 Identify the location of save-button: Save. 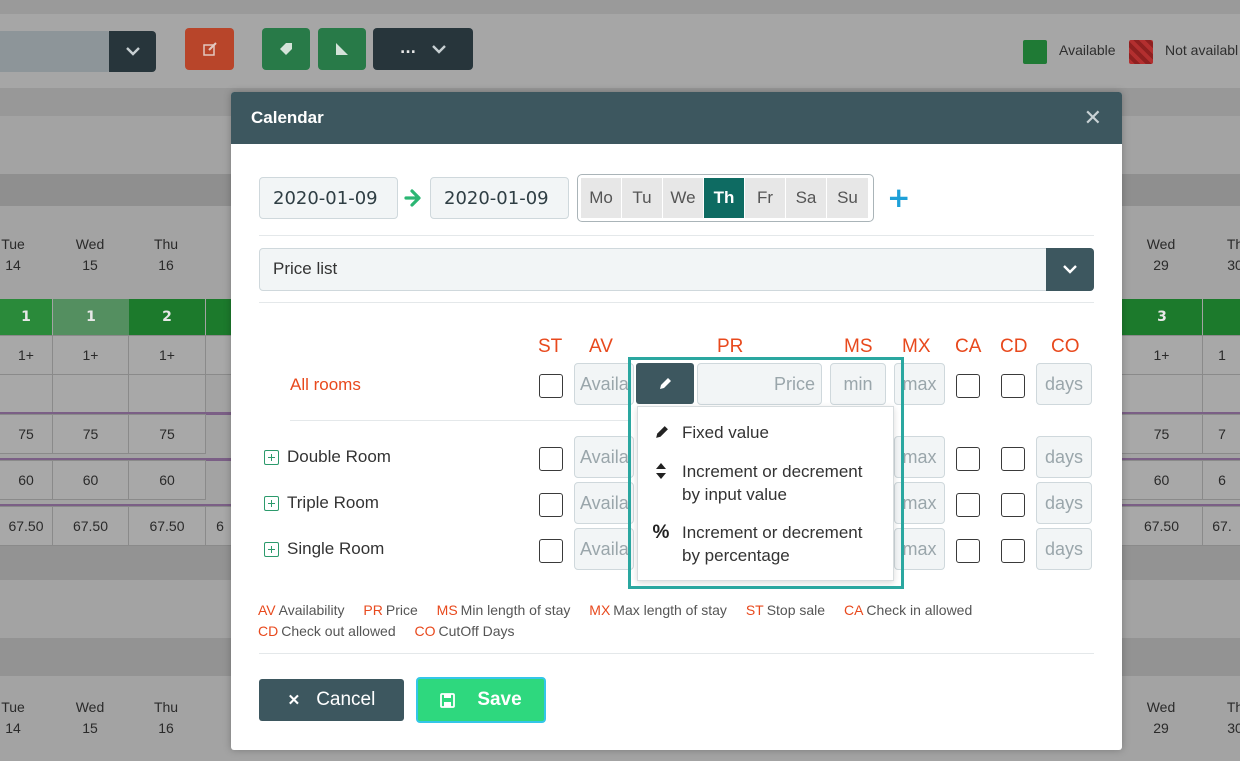
(481, 700).